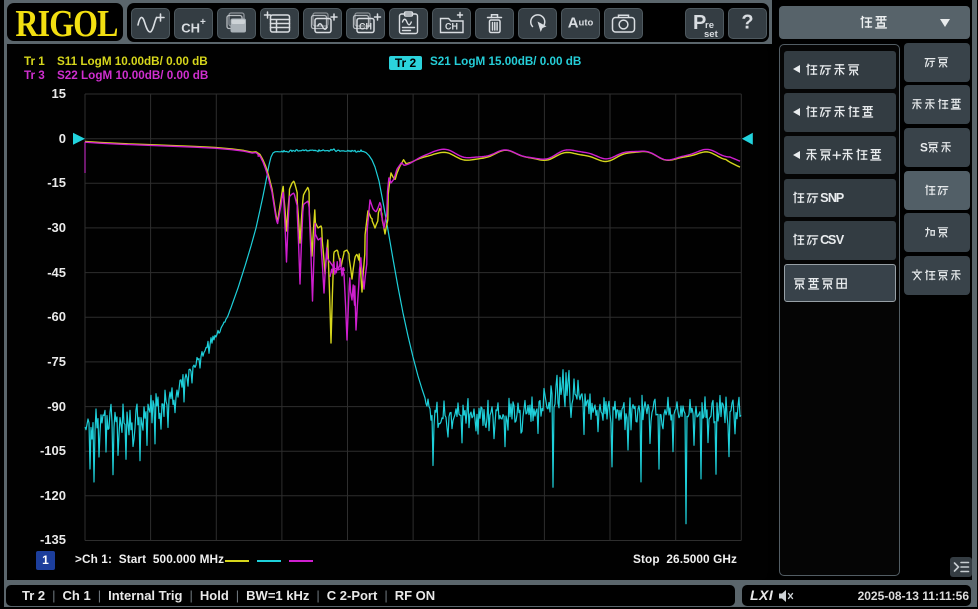 The image size is (978, 609). I want to click on svg-text: S, so click(924, 147).